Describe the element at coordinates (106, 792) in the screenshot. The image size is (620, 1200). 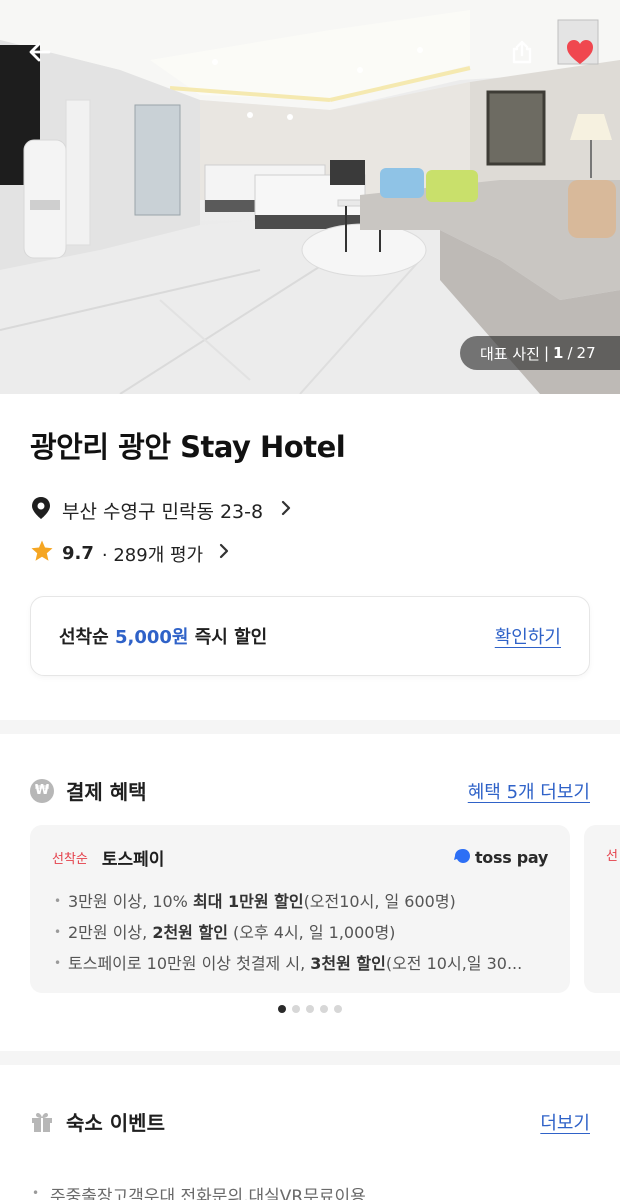
I see `payment-benefits-title: 결제 혜택` at that location.